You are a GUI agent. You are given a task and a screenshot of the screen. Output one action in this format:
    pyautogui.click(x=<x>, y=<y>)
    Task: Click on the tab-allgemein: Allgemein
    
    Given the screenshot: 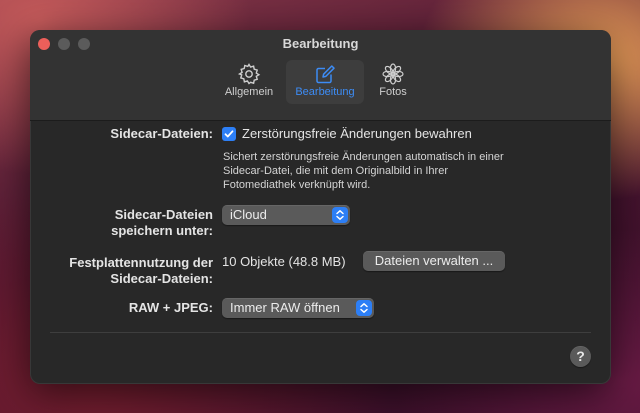 What is the action you would take?
    pyautogui.click(x=249, y=82)
    